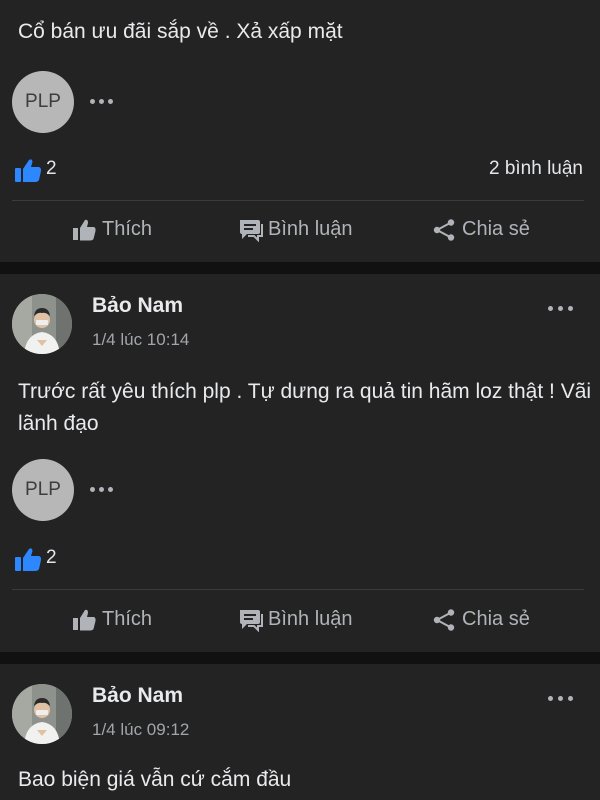 This screenshot has width=600, height=800. I want to click on timestamp: 1/4 lúc 10:14, so click(140, 340).